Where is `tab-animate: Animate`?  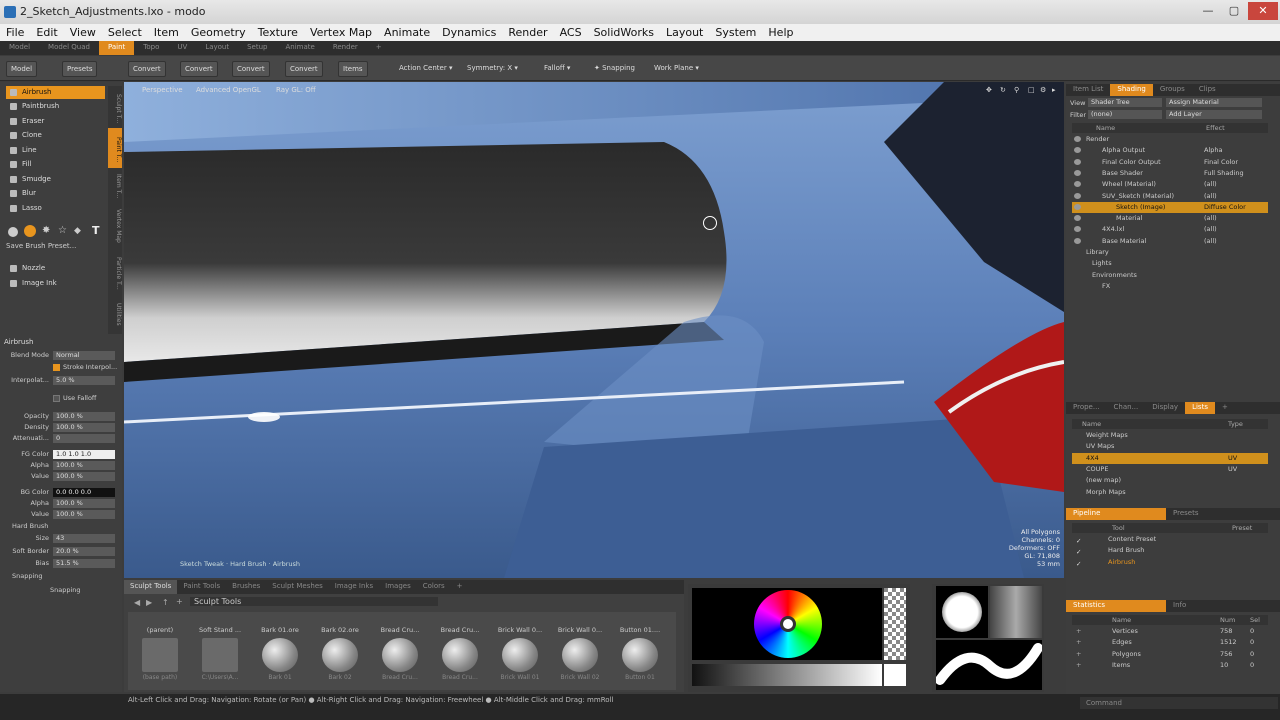 tab-animate: Animate is located at coordinates (299, 48).